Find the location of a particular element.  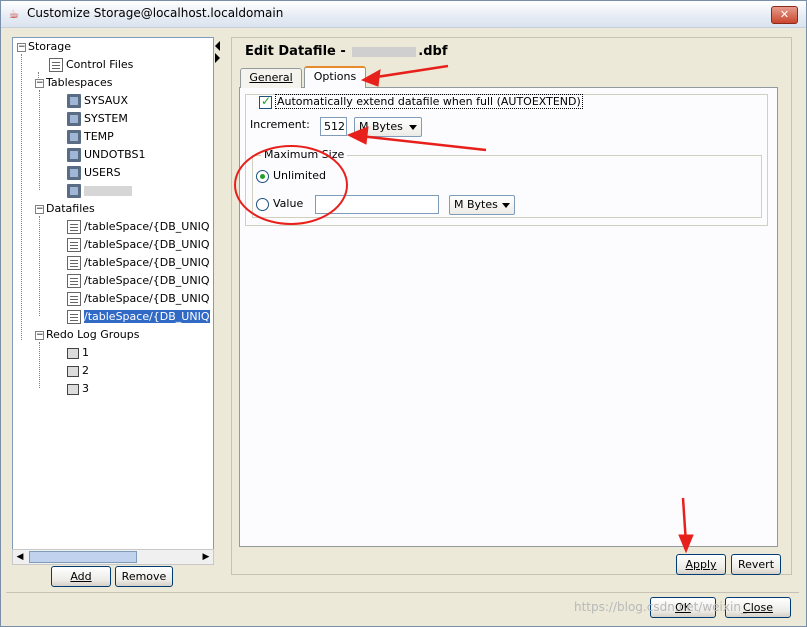

value-label: Value is located at coordinates (288, 203).